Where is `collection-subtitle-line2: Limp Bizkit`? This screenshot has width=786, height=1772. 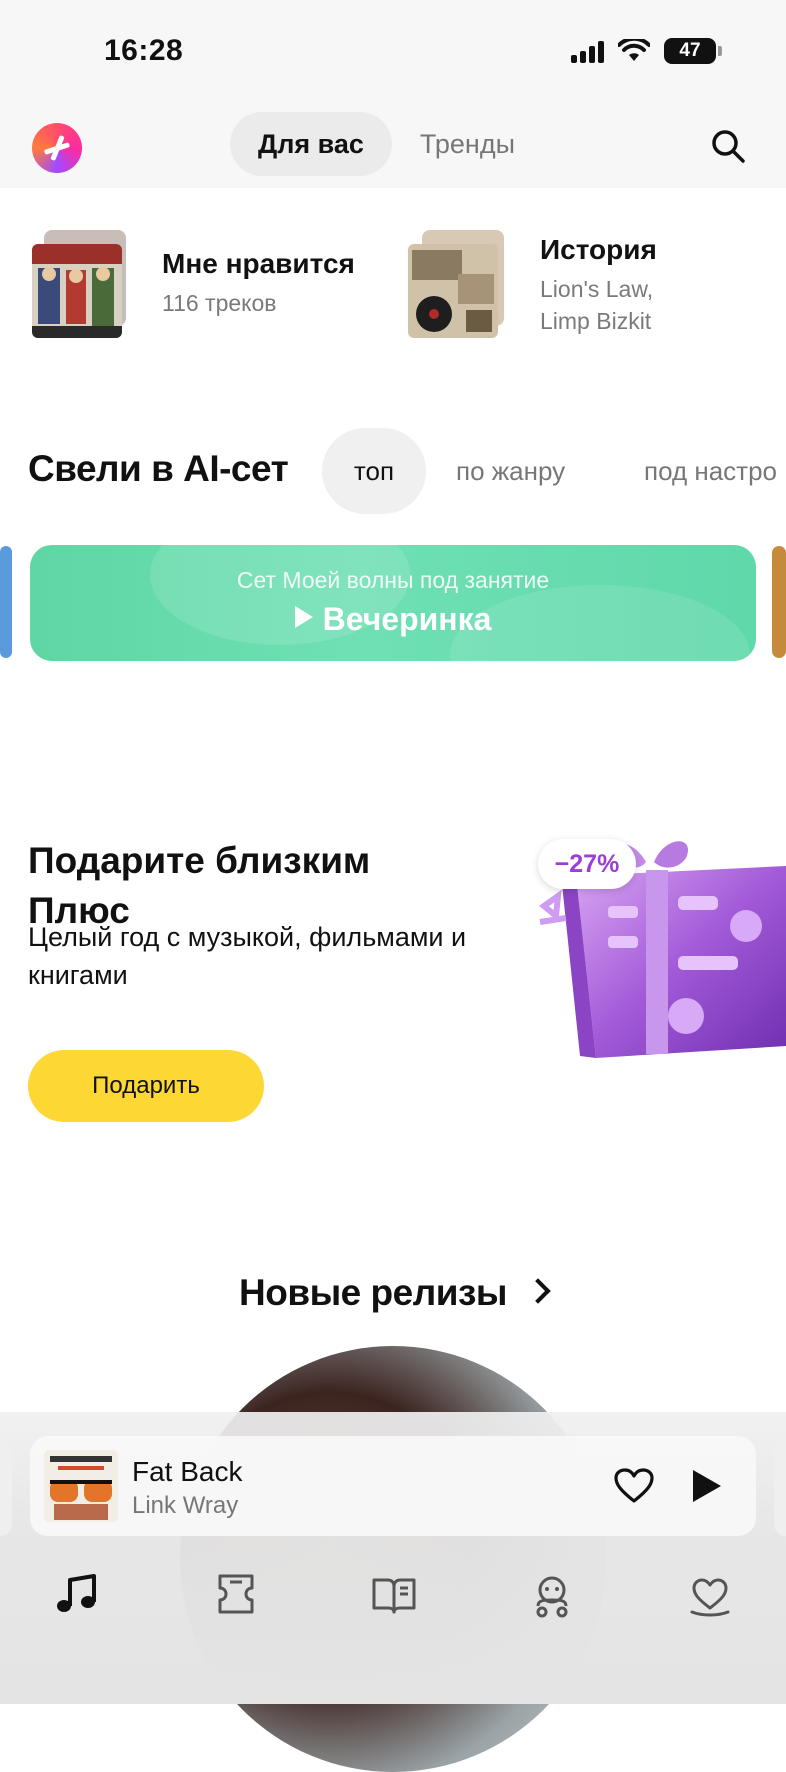
collection-subtitle-line2: Limp Bizkit is located at coordinates (596, 321).